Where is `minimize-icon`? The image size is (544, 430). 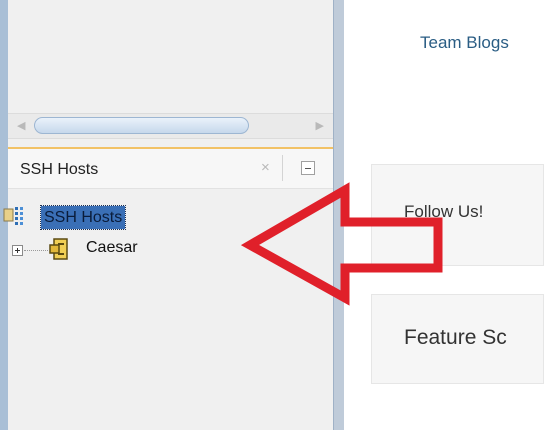
minimize-icon is located at coordinates (308, 168).